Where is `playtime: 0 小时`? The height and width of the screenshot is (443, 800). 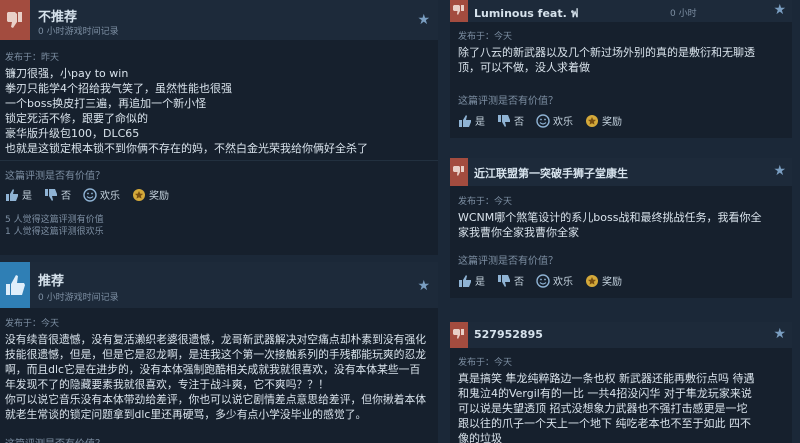
playtime: 0 小时 is located at coordinates (683, 14).